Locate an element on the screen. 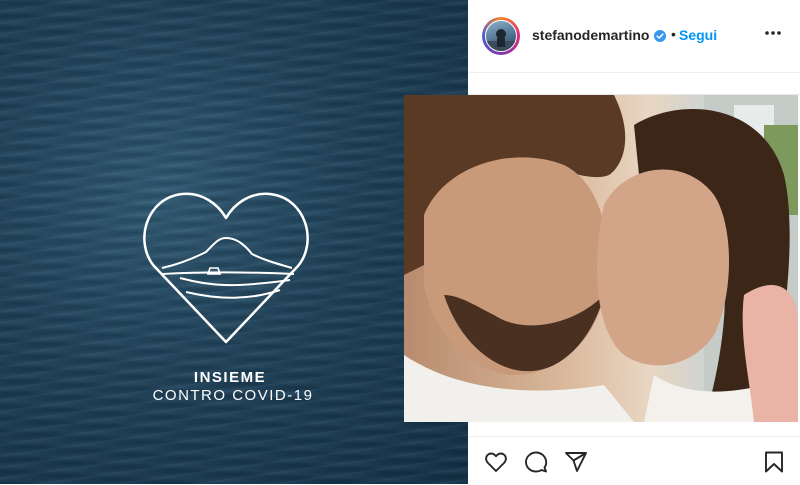 Image resolution: width=800 pixels, height=485 pixels. share-icon is located at coordinates (576, 462).